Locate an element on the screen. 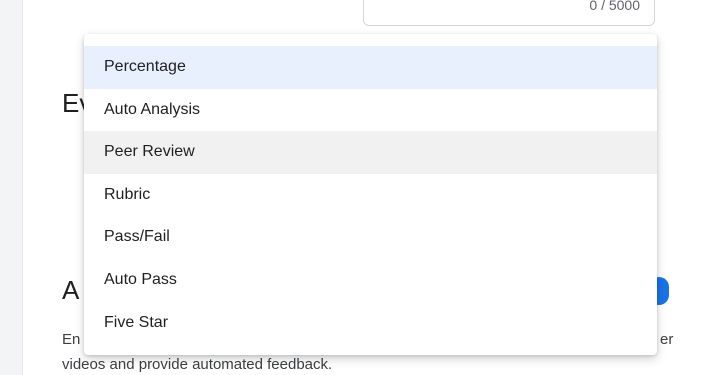 This screenshot has height=375, width=716. option-five-star: Five Star is located at coordinates (370, 323).